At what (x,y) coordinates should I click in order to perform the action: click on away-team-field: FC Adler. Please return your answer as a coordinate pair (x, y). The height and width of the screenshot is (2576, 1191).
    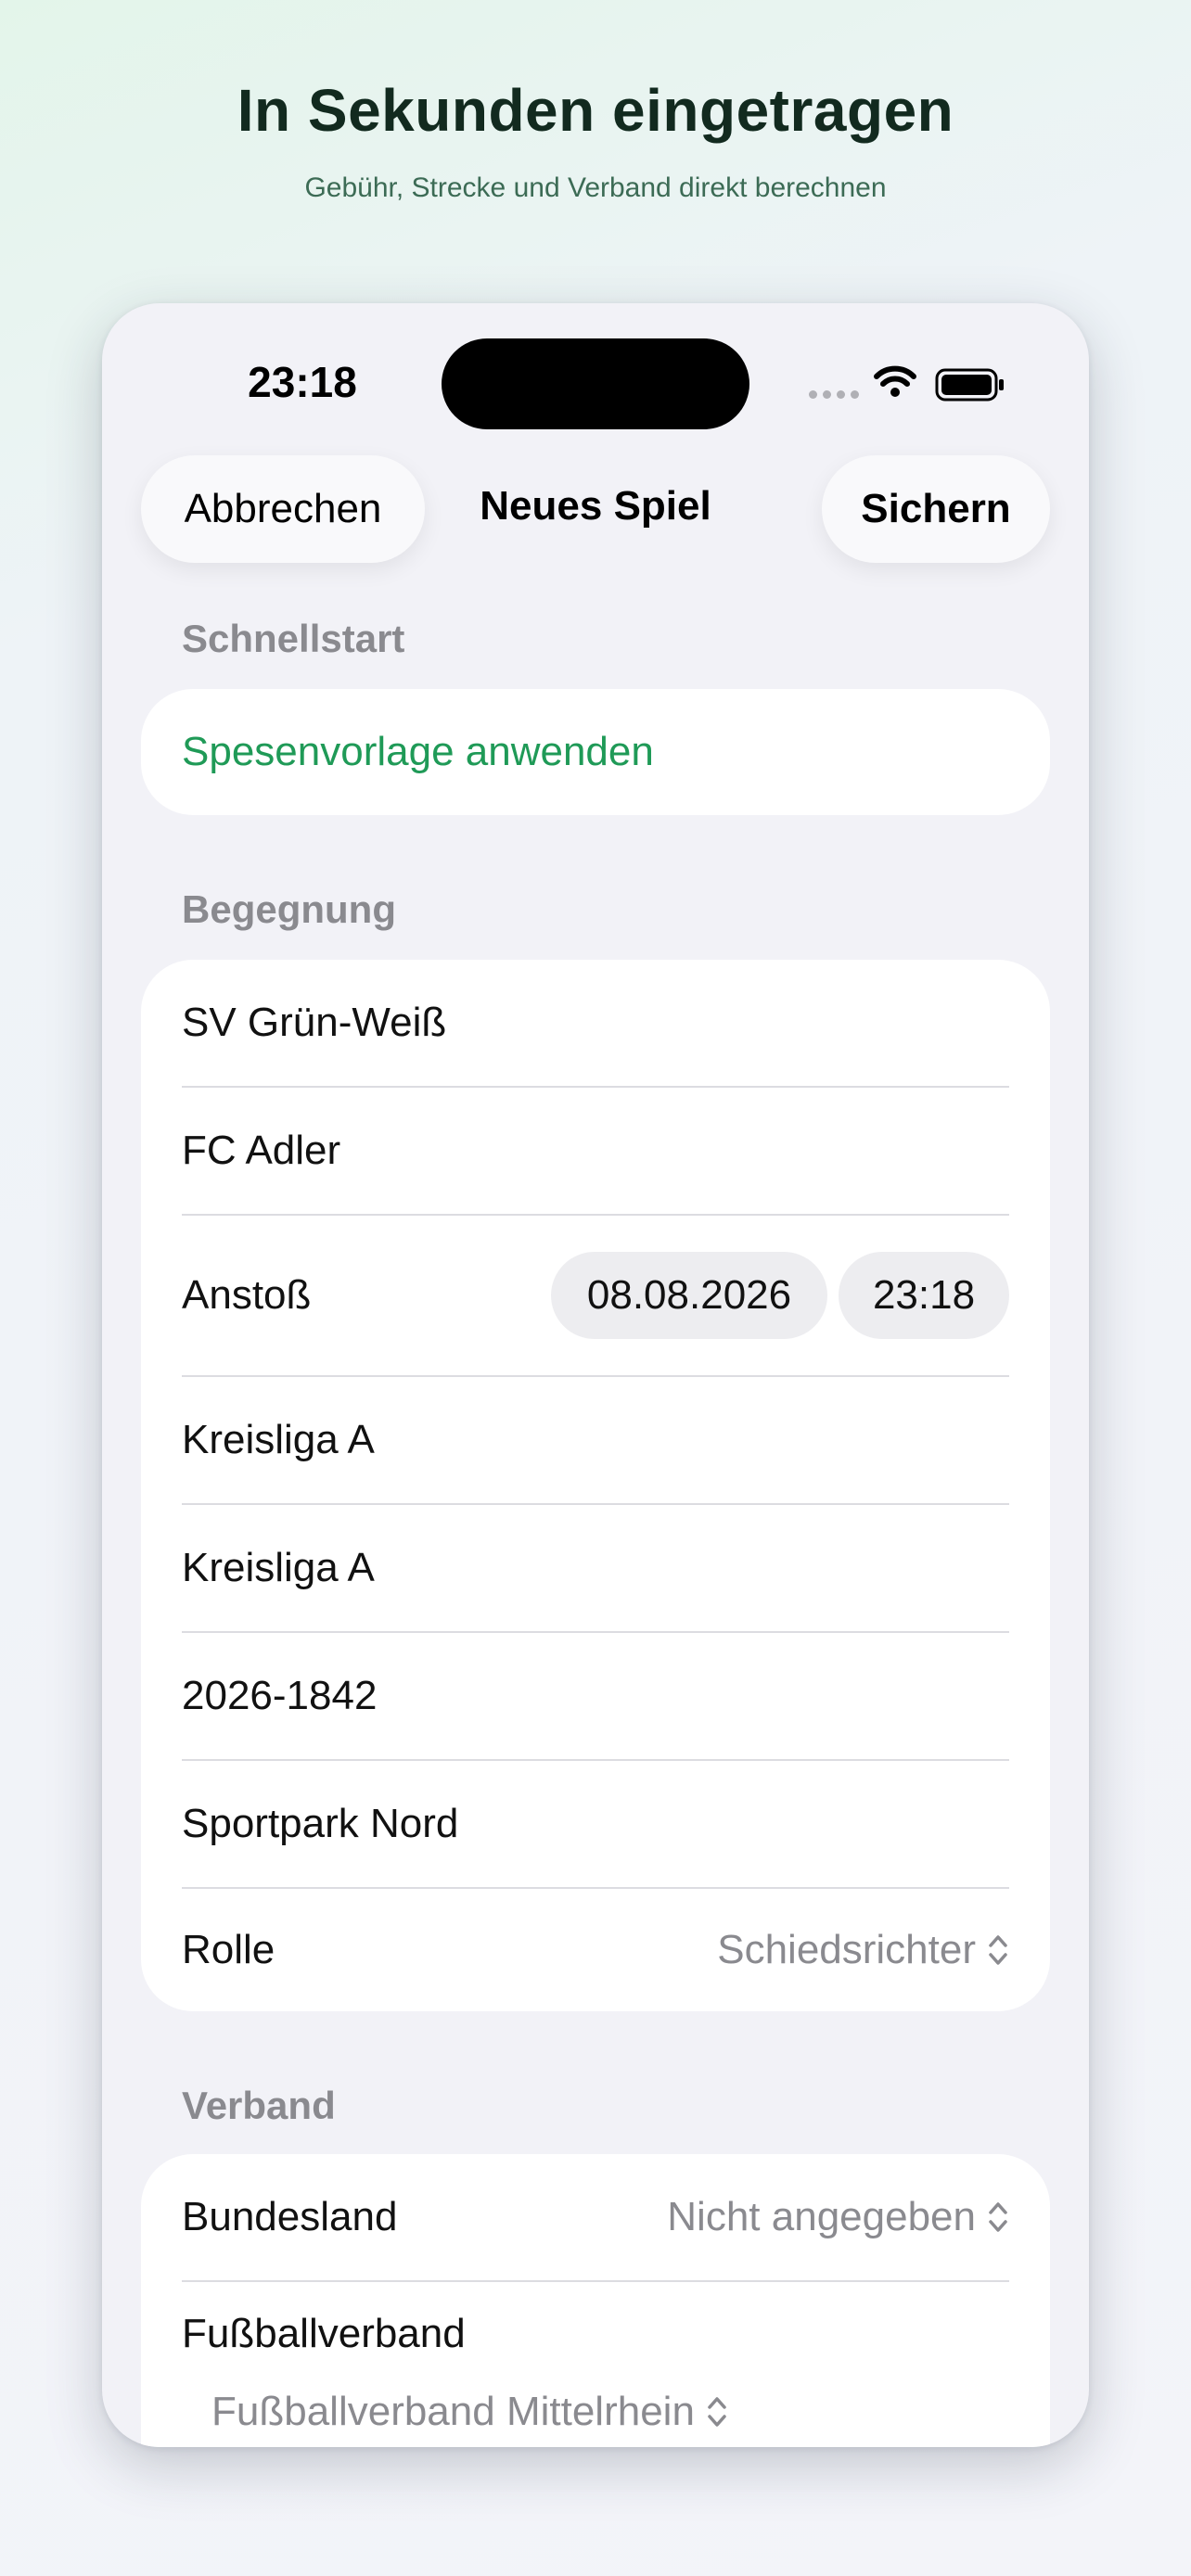
    Looking at the image, I should click on (595, 1151).